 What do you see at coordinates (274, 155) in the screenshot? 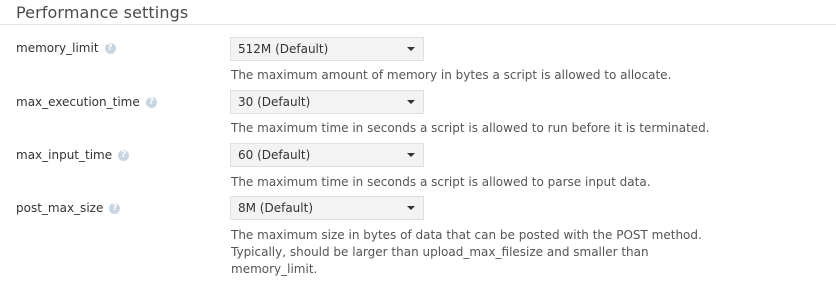
I see `select-value: 60 (Default)` at bounding box center [274, 155].